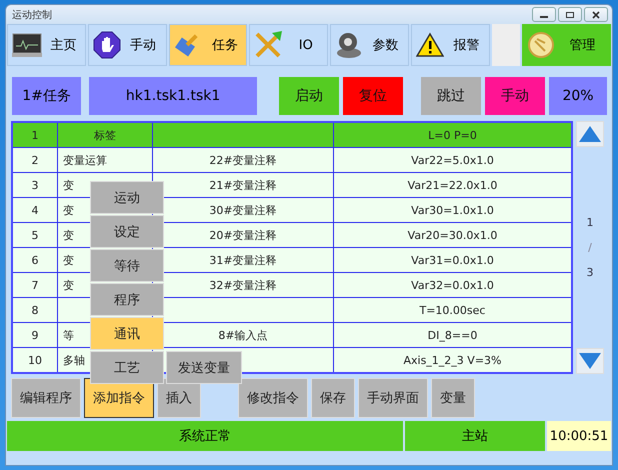  I want to click on table-cell: 标签, so click(105, 135).